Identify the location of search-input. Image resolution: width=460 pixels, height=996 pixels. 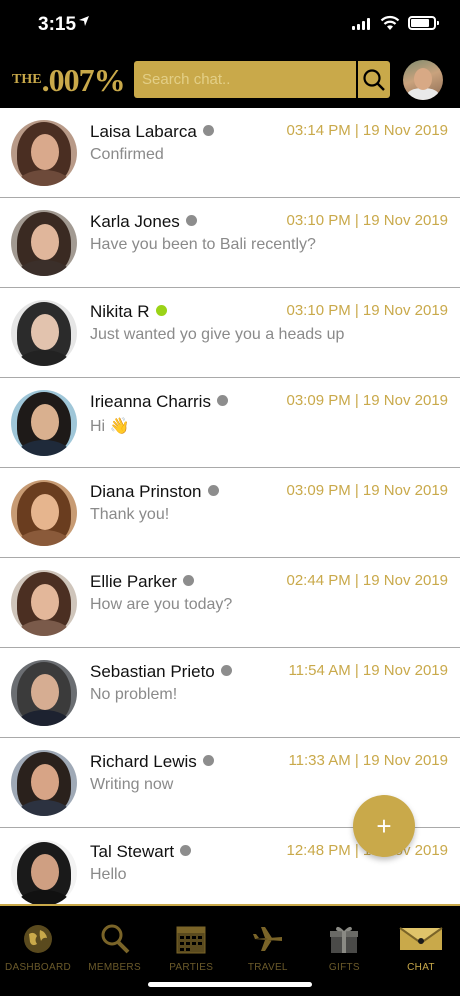
(245, 79).